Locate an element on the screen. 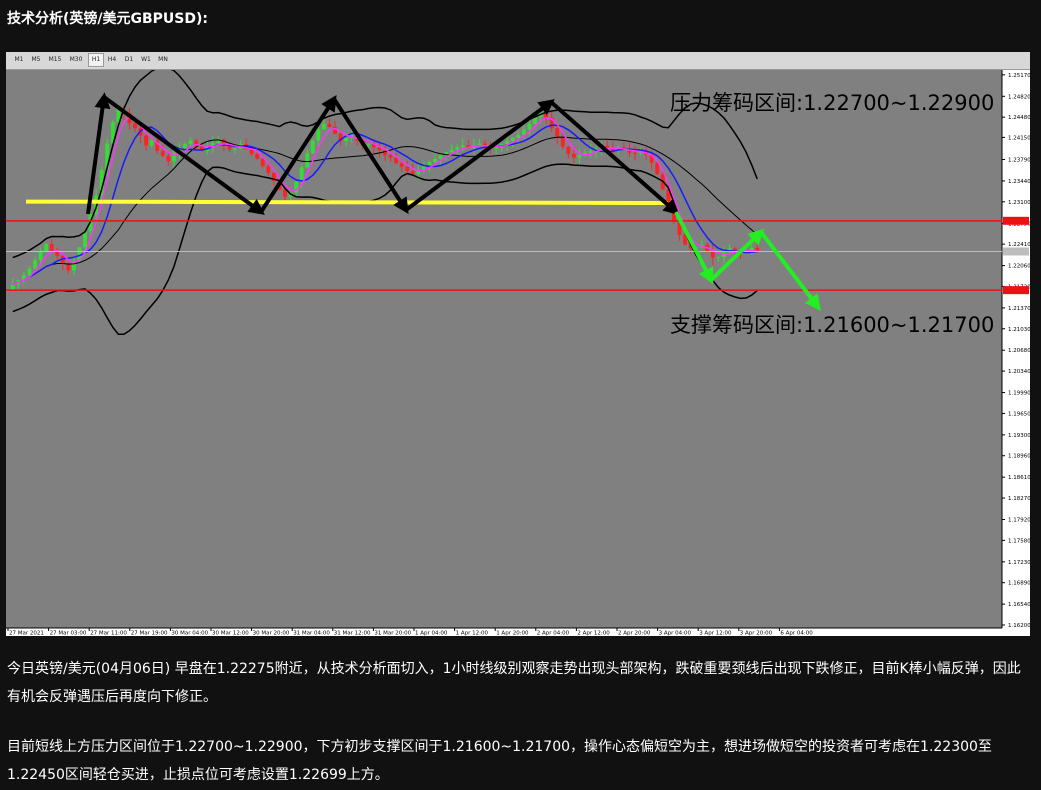  resistance-annotation: 压力筹码区间:1.22700~1.22900 is located at coordinates (832, 103).